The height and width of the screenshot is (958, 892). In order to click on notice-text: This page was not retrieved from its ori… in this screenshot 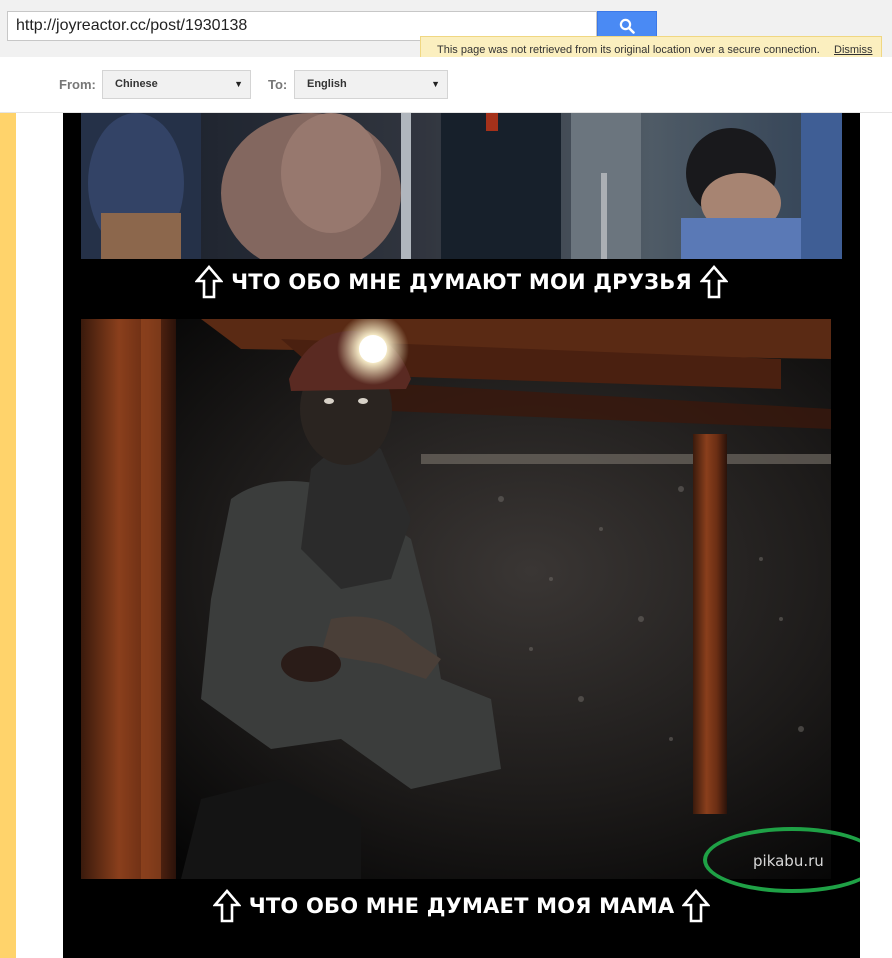, I will do `click(628, 50)`.